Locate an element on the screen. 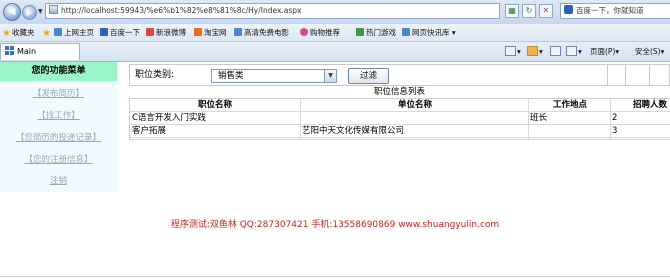  page-grid-icon is located at coordinates (9, 50).